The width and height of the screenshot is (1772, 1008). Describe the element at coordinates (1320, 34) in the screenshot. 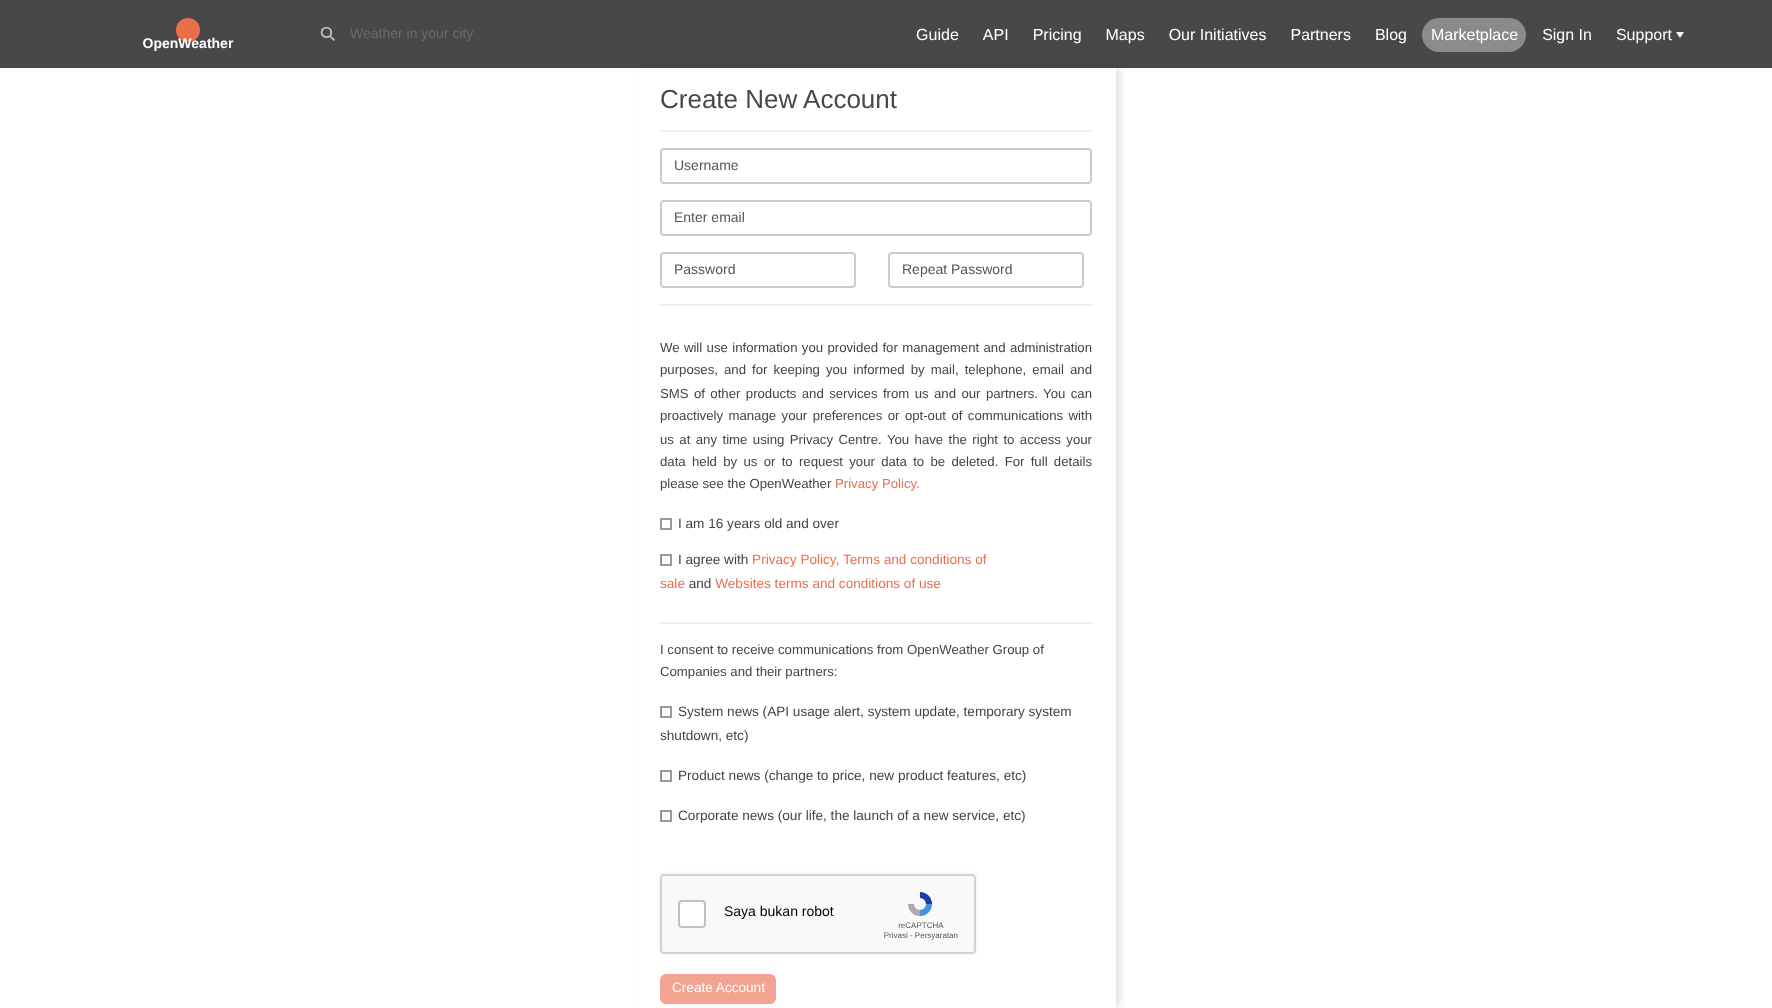

I see `nav-link: Partners` at that location.